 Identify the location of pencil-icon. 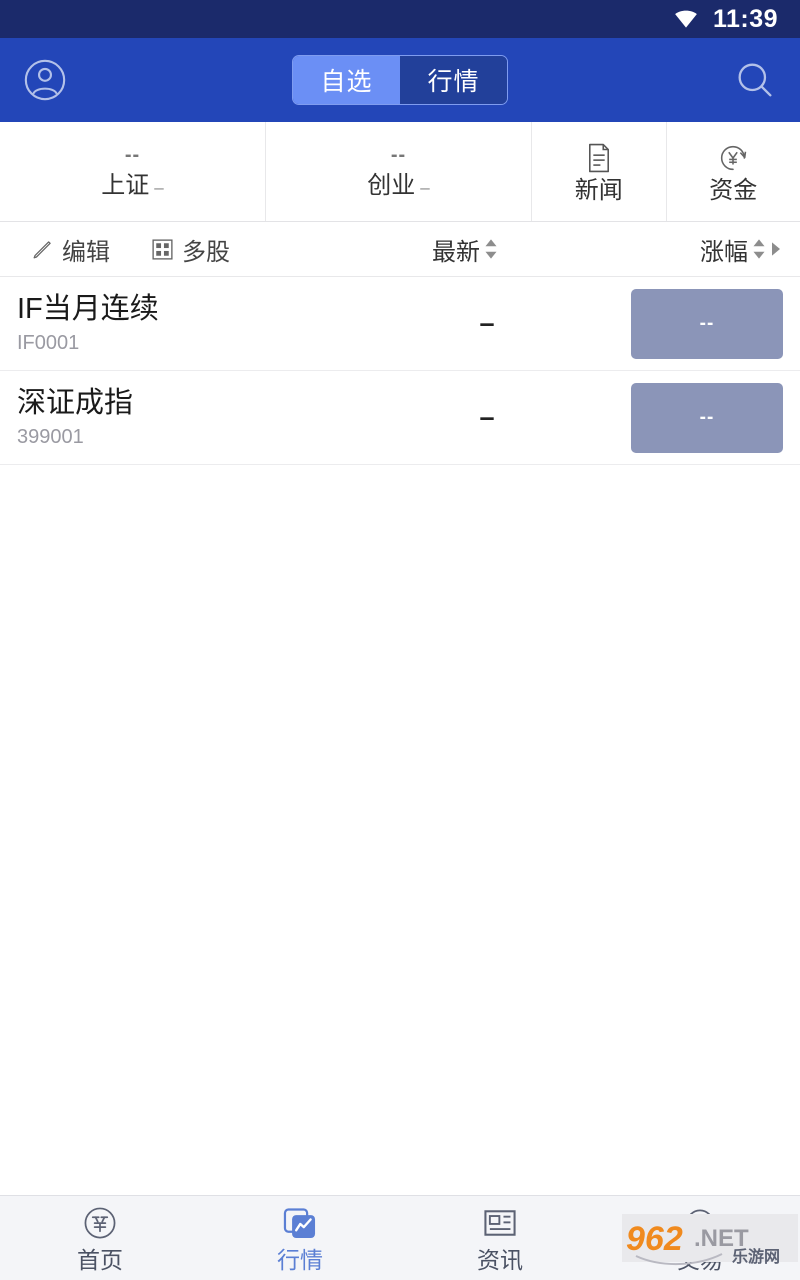
(42, 249).